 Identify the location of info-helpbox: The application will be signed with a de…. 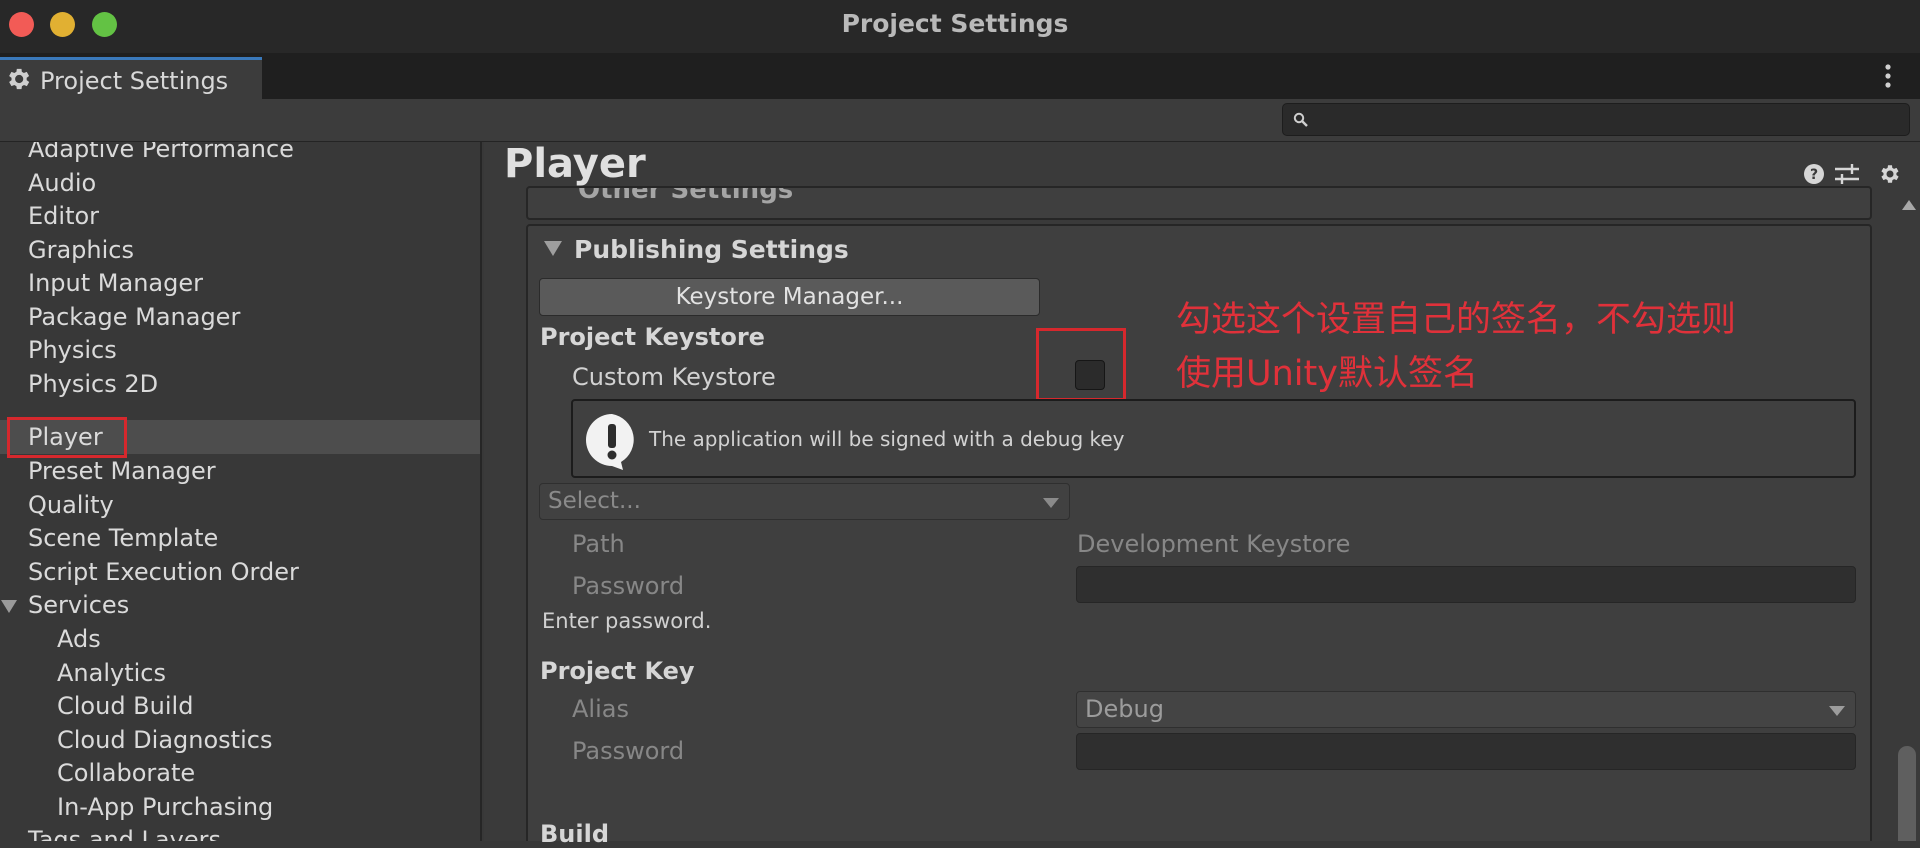
(1213, 438).